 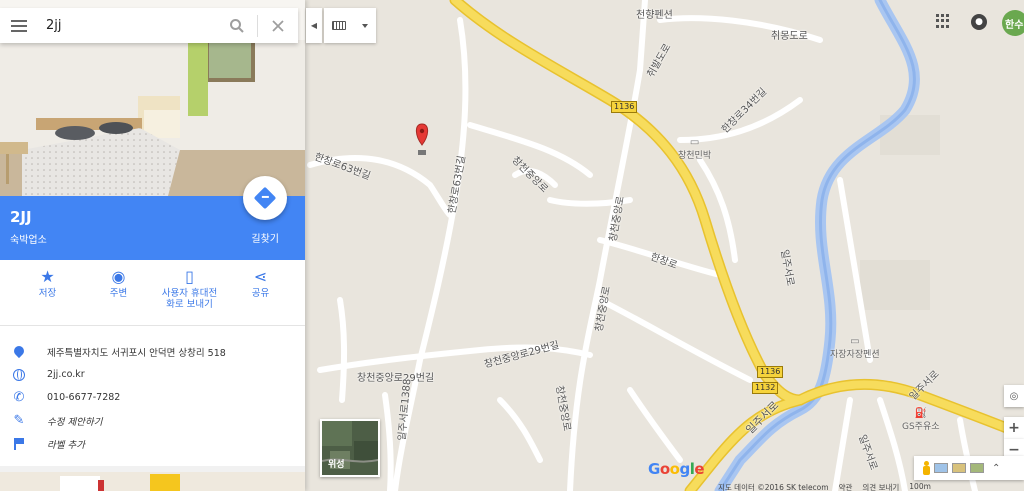 What do you see at coordinates (926, 468) in the screenshot?
I see `pegman-icon` at bounding box center [926, 468].